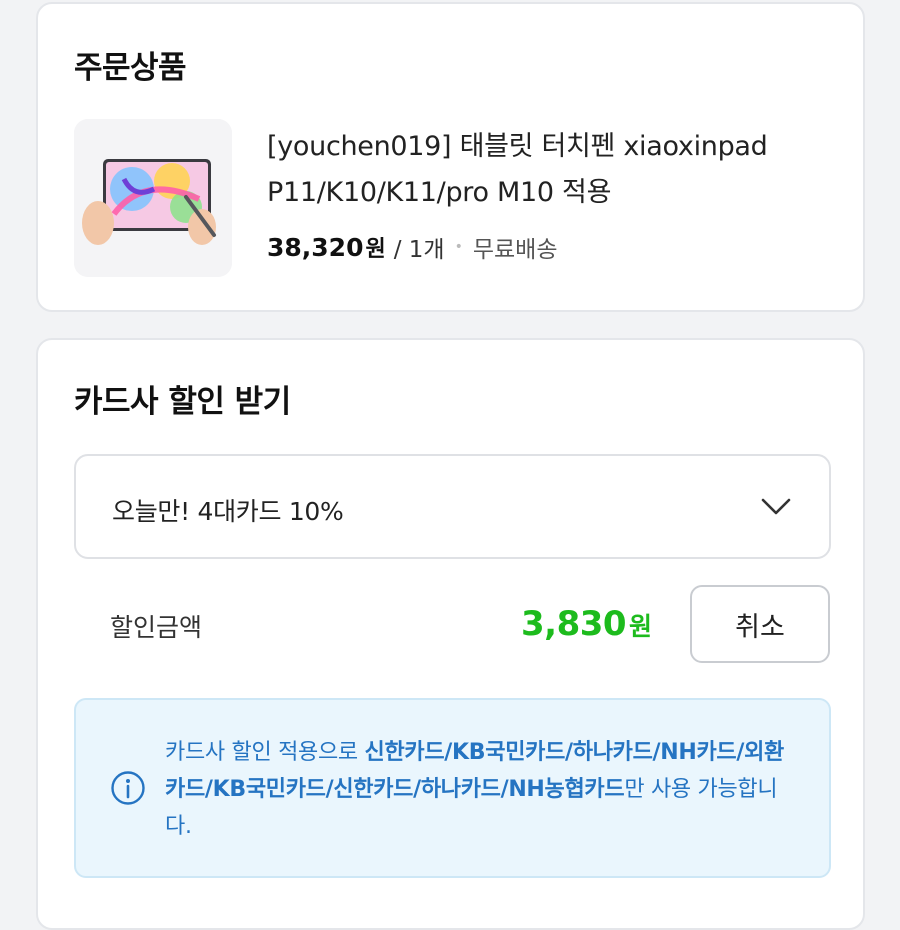 This screenshot has width=900, height=930. I want to click on product-thumbnail, so click(153, 198).